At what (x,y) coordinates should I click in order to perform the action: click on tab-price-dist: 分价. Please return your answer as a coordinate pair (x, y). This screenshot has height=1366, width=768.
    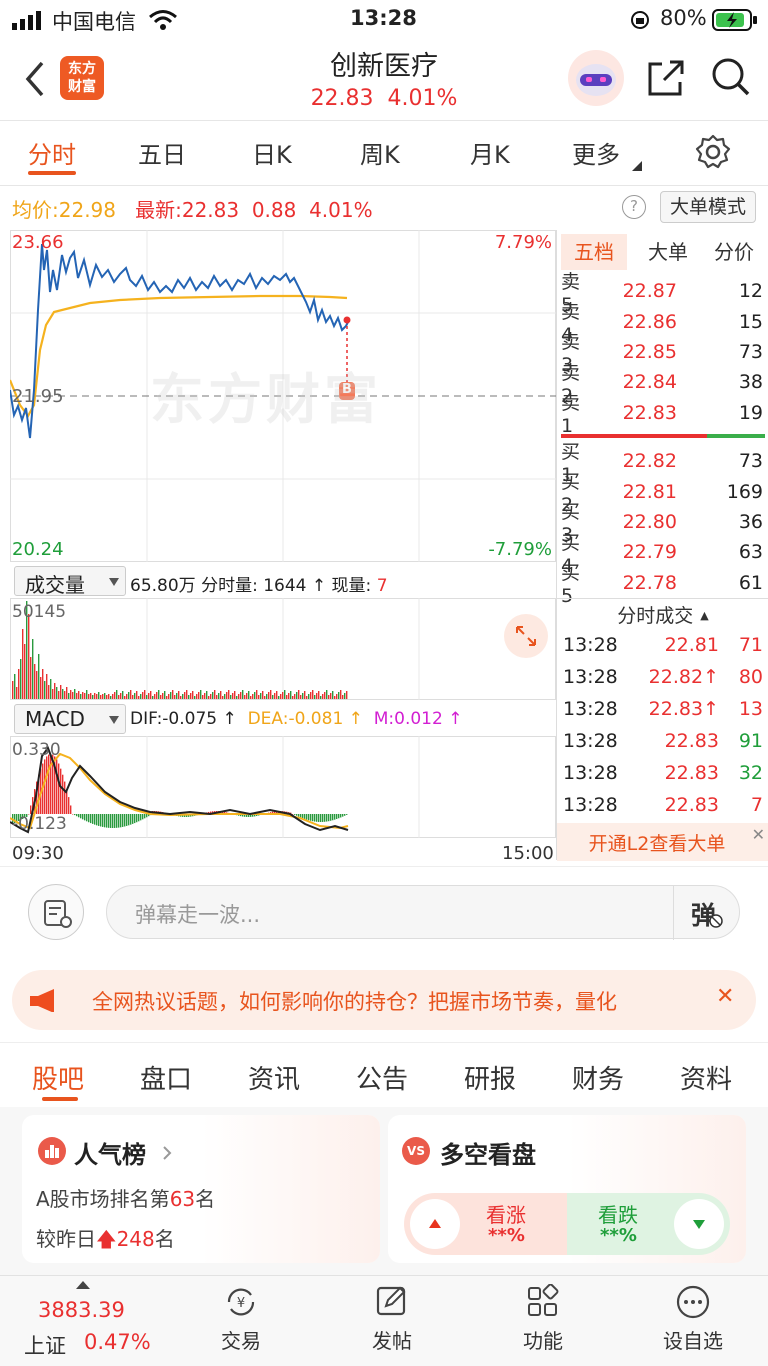
    Looking at the image, I should click on (734, 252).